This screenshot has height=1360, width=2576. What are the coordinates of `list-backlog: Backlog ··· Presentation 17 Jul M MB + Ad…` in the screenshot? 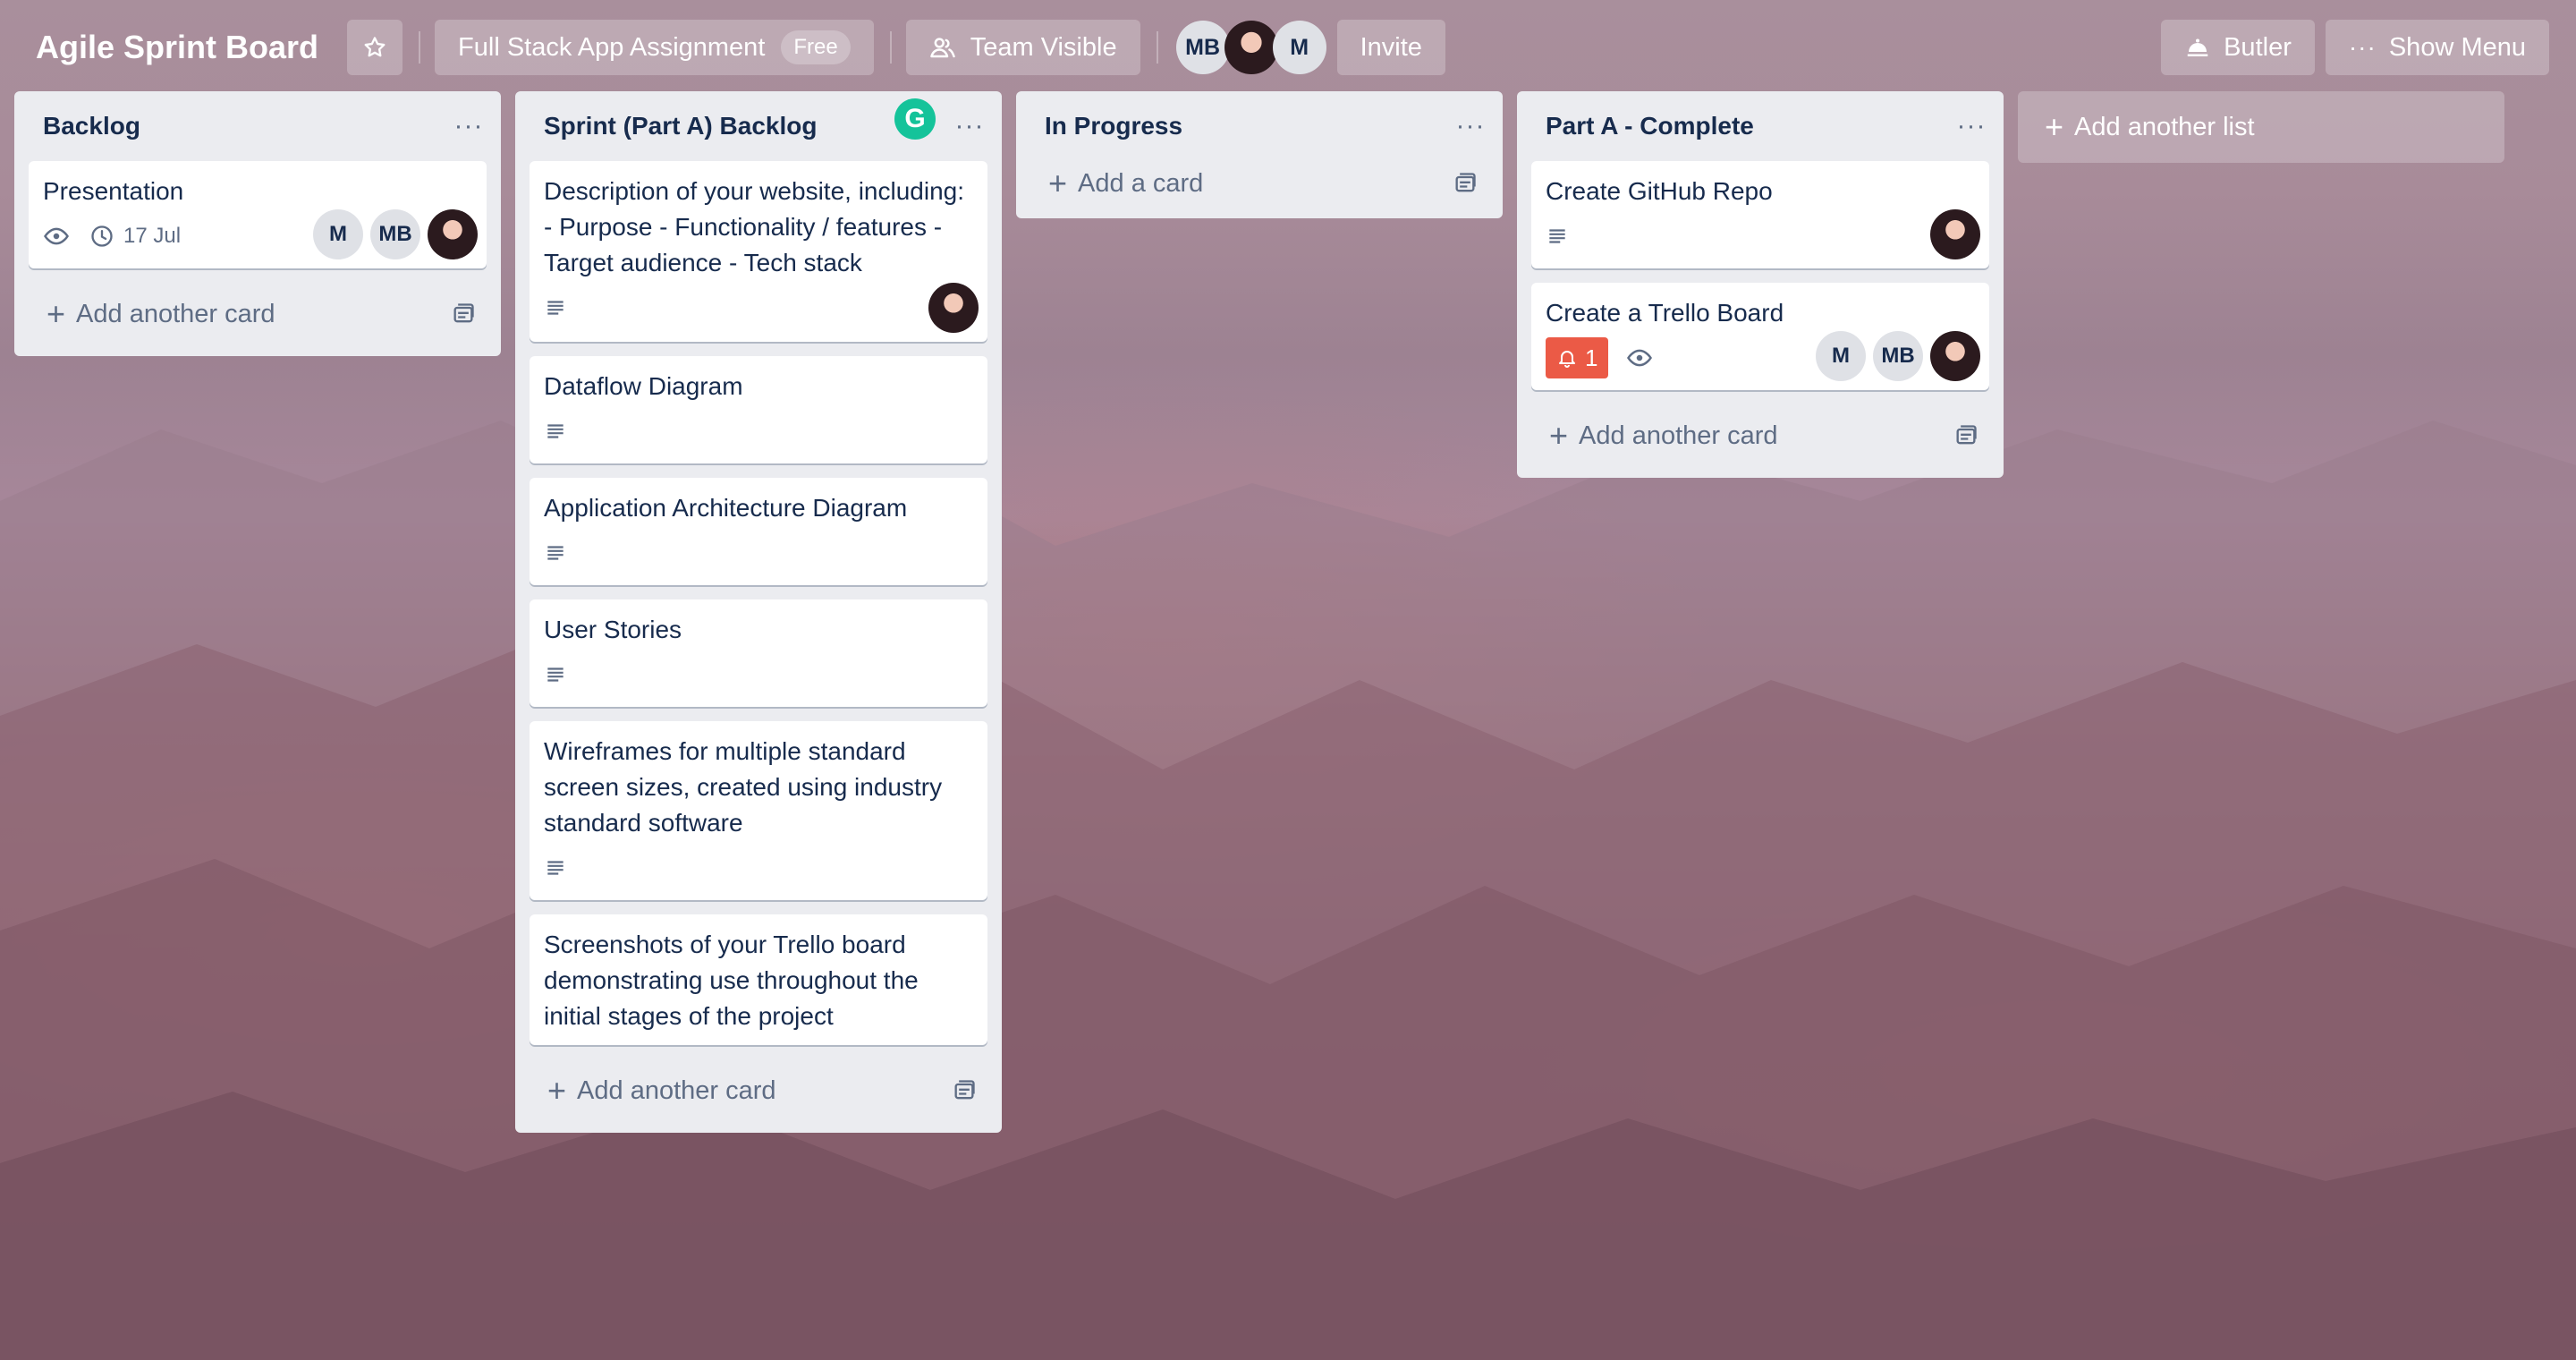 It's located at (257, 224).